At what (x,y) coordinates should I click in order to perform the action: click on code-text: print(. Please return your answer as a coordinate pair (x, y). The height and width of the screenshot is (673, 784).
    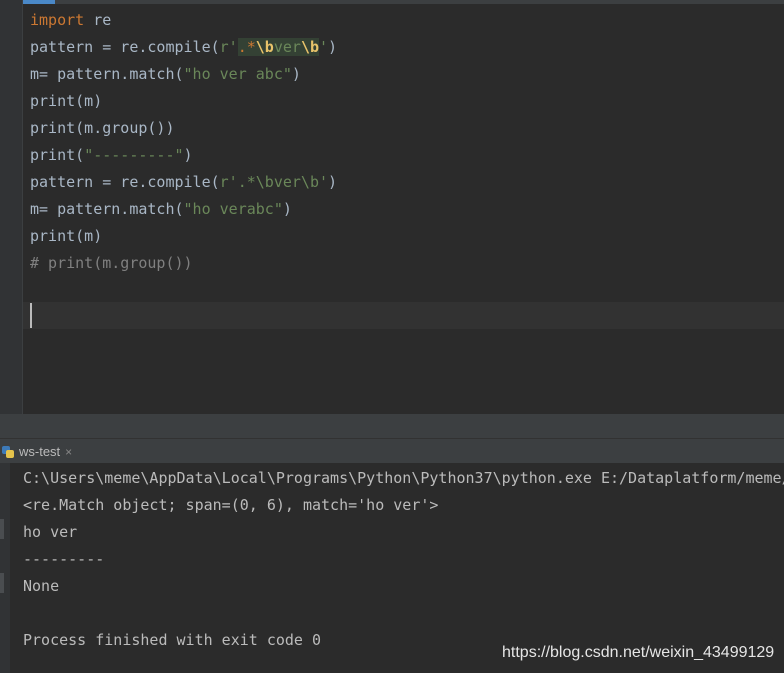
    Looking at the image, I should click on (57, 155).